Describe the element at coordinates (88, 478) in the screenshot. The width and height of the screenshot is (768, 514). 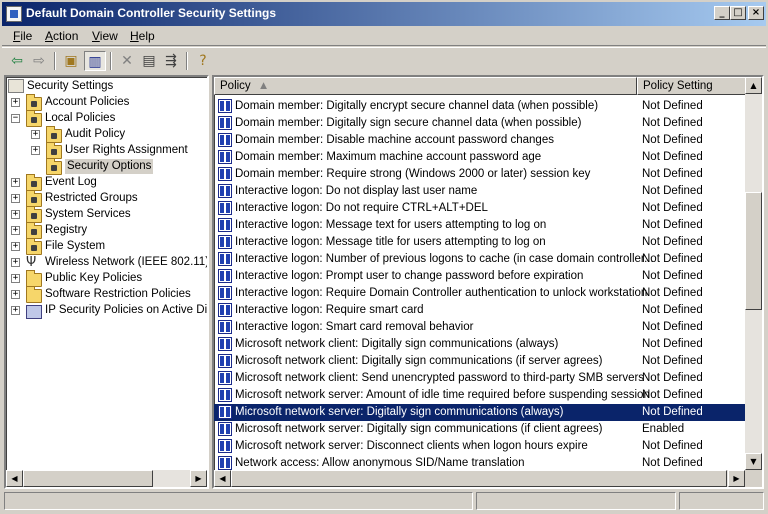
I see `tree-scroll-thumb` at that location.